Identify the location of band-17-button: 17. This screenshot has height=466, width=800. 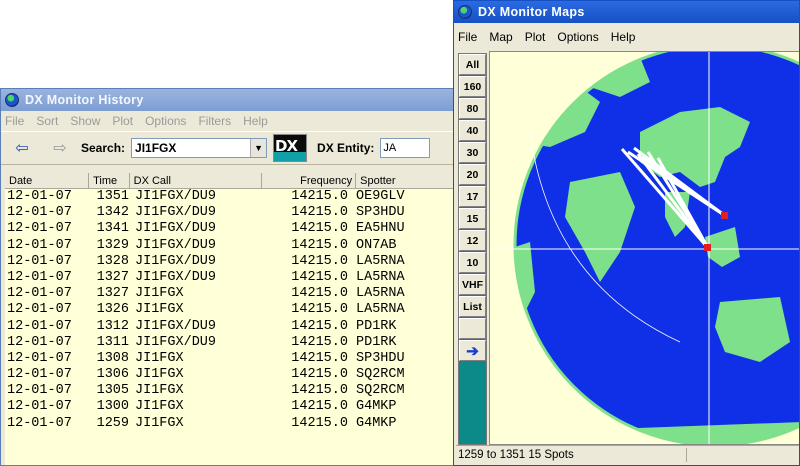
(472, 196).